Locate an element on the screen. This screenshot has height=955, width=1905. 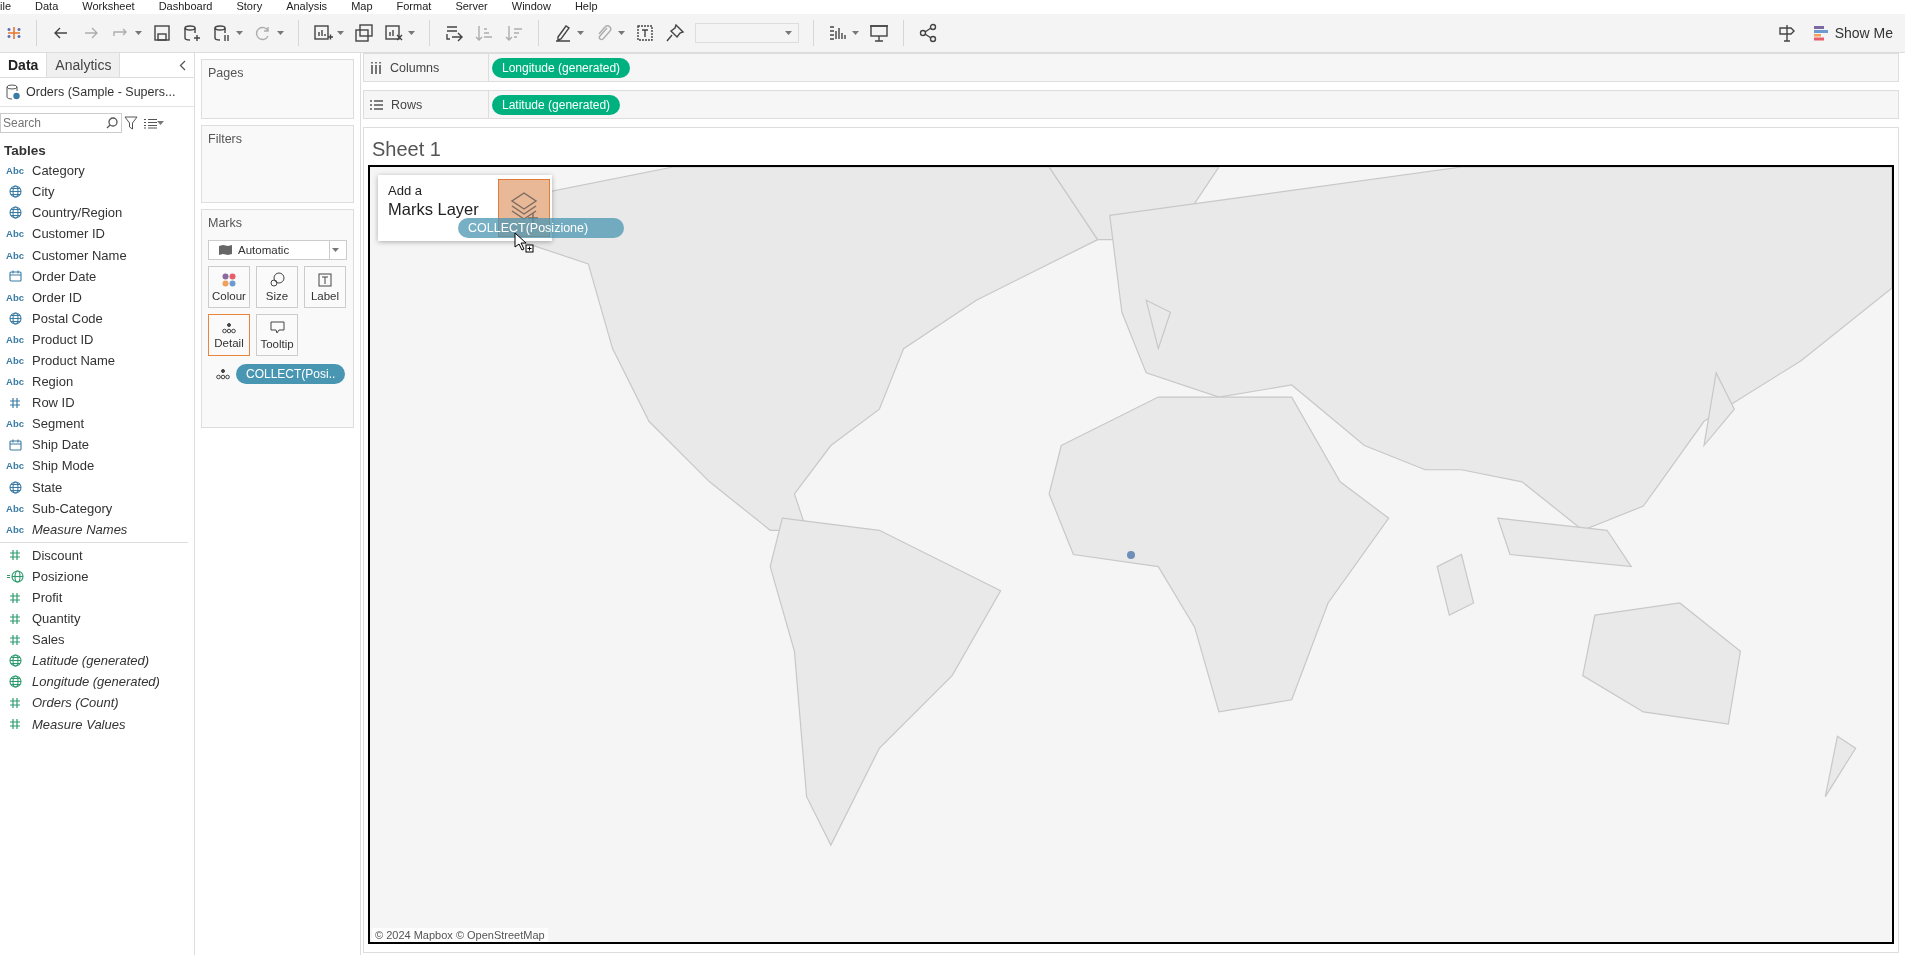
field-name: Customer ID is located at coordinates (68, 234).